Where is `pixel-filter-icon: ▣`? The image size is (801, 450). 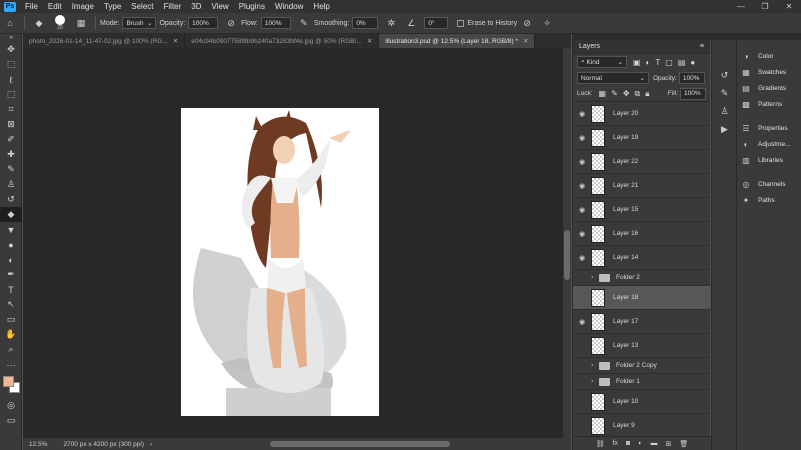
pixel-filter-icon: ▣ is located at coordinates (637, 62).